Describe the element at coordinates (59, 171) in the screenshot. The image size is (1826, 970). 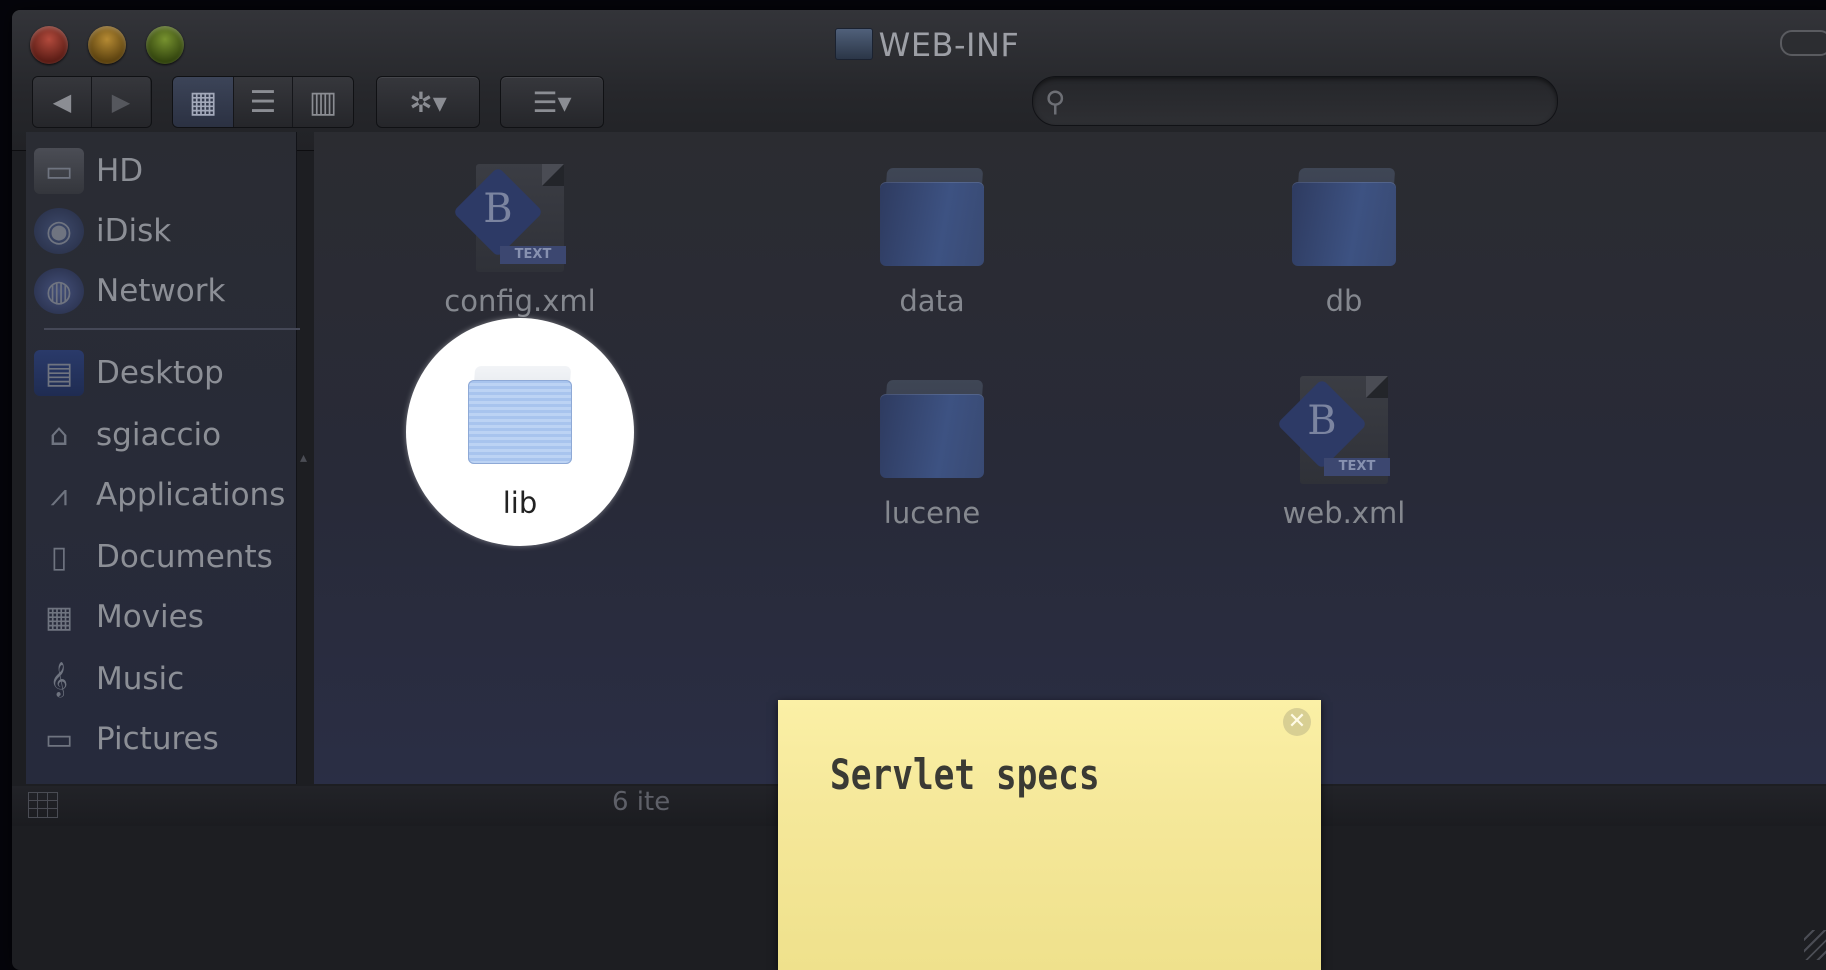
I see `hard-drive-icon: ▭` at that location.